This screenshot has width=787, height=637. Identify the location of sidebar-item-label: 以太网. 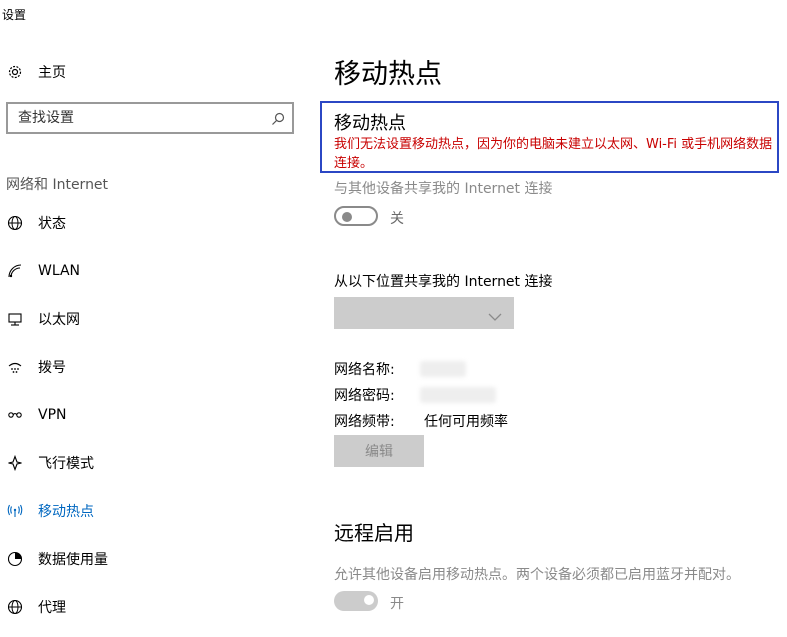
(59, 320).